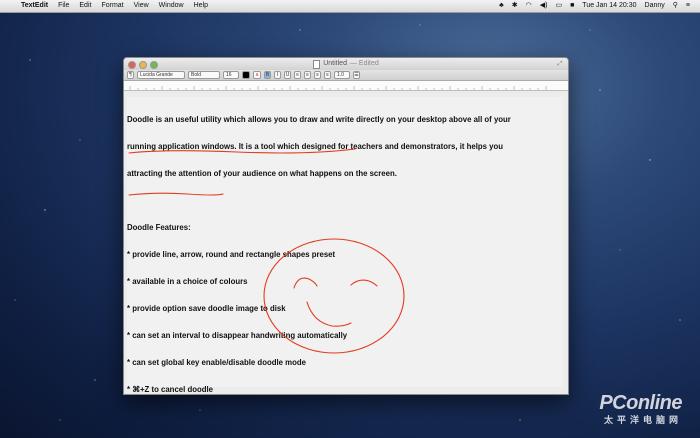 The height and width of the screenshot is (438, 700). Describe the element at coordinates (154, 65) in the screenshot. I see `zoom-button` at that location.